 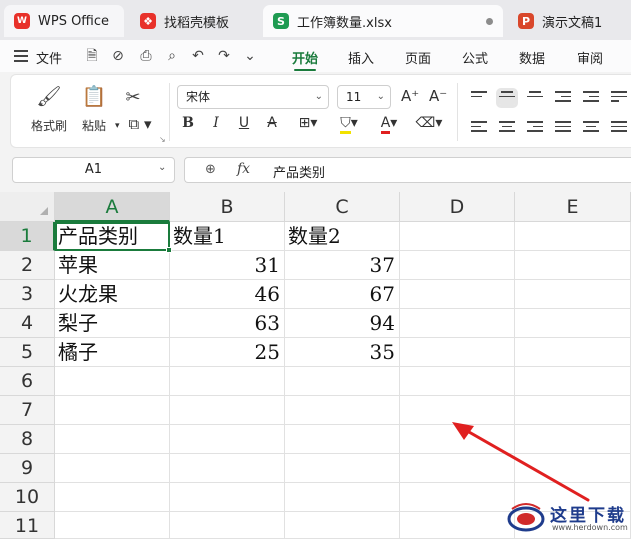 What do you see at coordinates (93, 170) in the screenshot?
I see `name-box: A1` at bounding box center [93, 170].